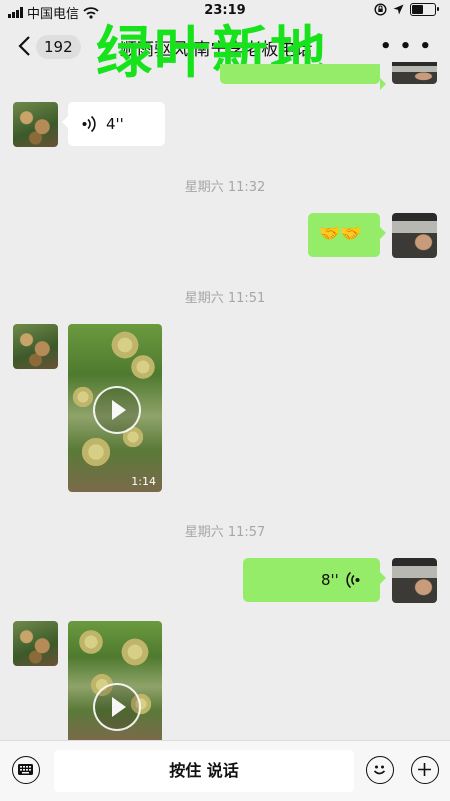  Describe the element at coordinates (143, 481) in the screenshot. I see `video-duration: 1:14` at that location.